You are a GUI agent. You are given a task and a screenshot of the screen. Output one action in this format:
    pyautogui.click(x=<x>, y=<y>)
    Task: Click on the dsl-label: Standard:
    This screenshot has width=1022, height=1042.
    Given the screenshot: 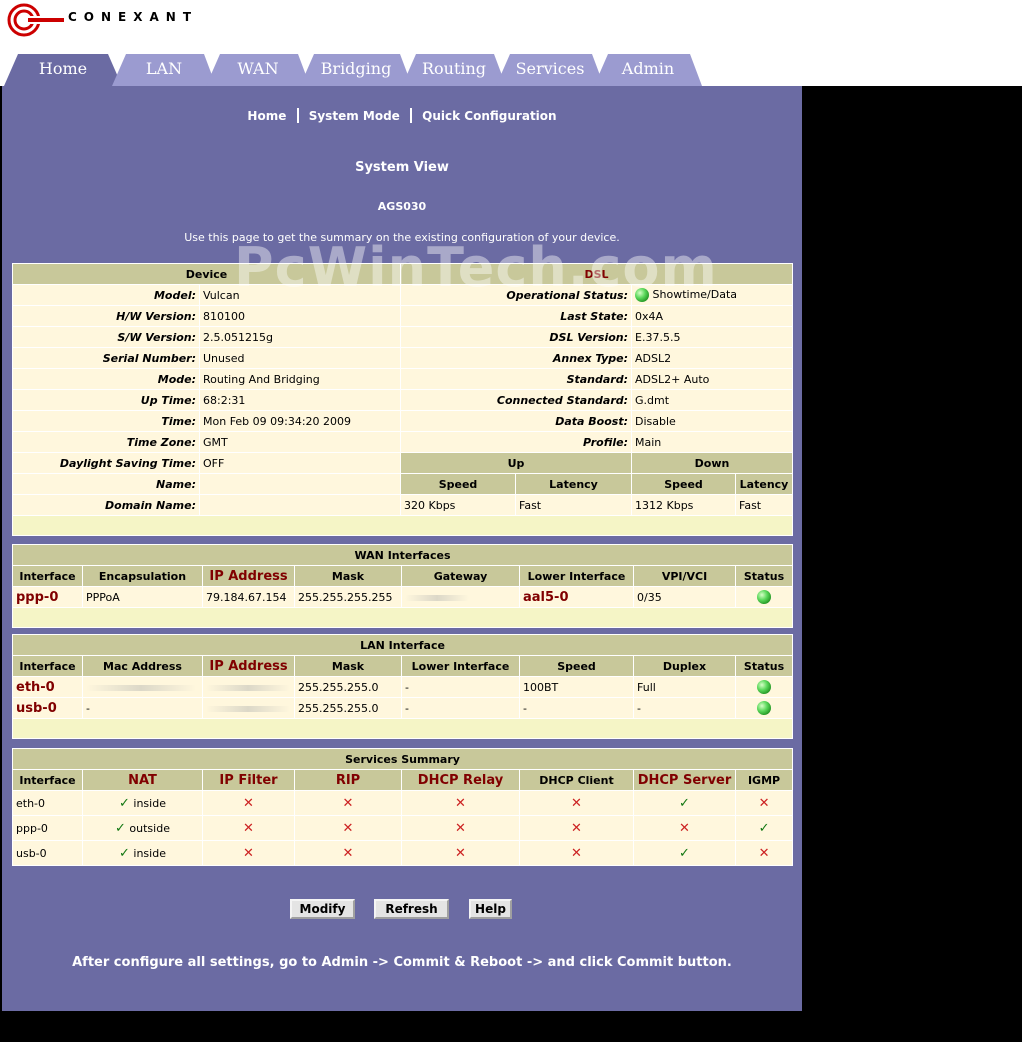 What is the action you would take?
    pyautogui.click(x=516, y=379)
    